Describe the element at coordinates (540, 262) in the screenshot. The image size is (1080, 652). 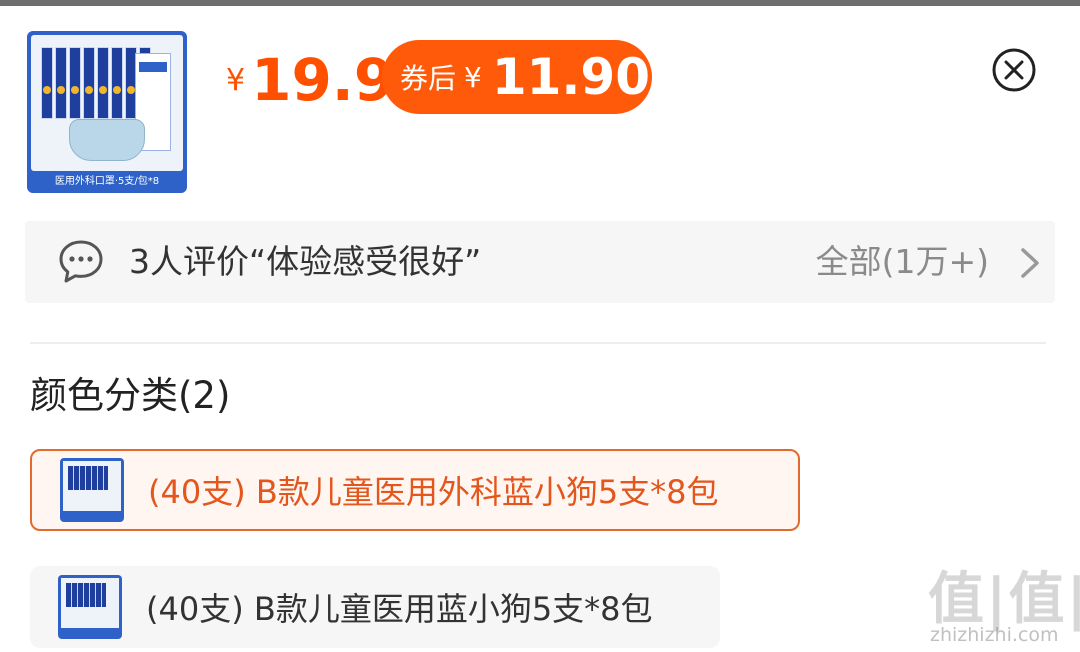
I see `reviews-bar: 3人评价“体验感受很好” 全部(1万+)` at that location.